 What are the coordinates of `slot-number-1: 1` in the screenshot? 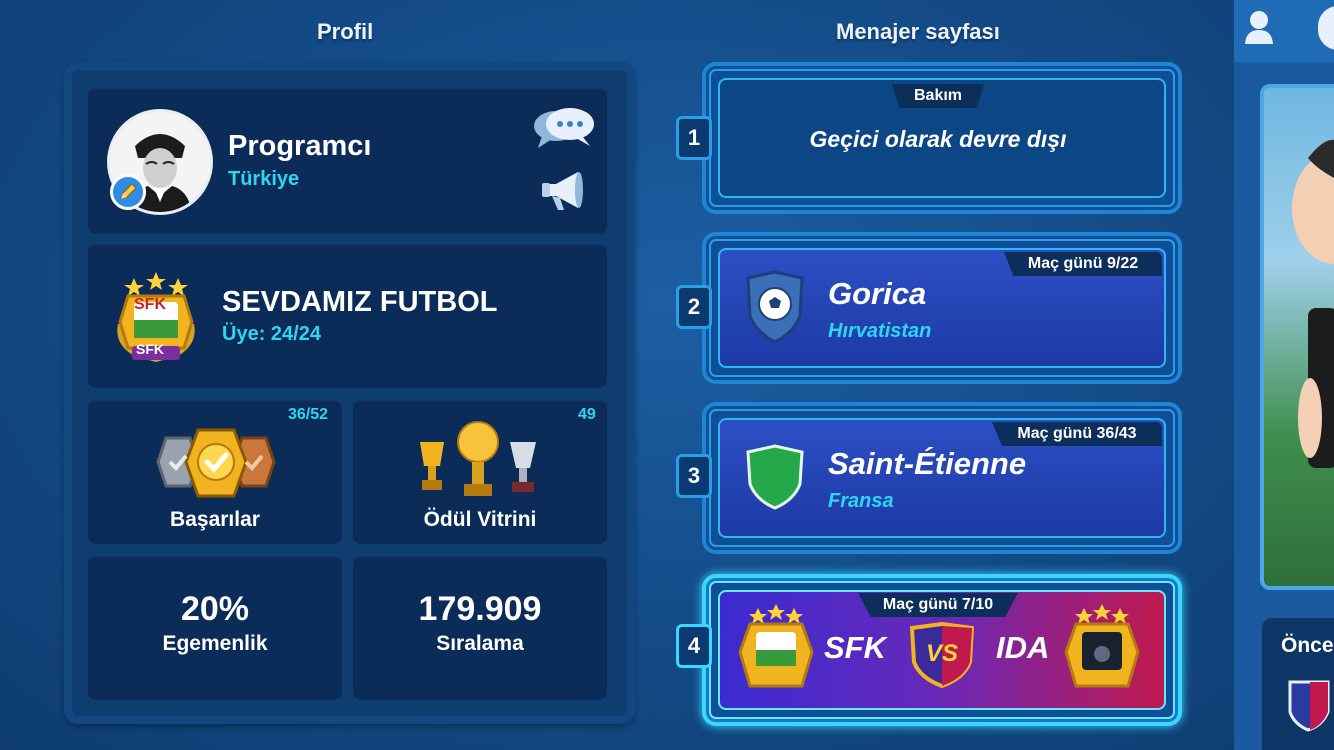 It's located at (694, 138).